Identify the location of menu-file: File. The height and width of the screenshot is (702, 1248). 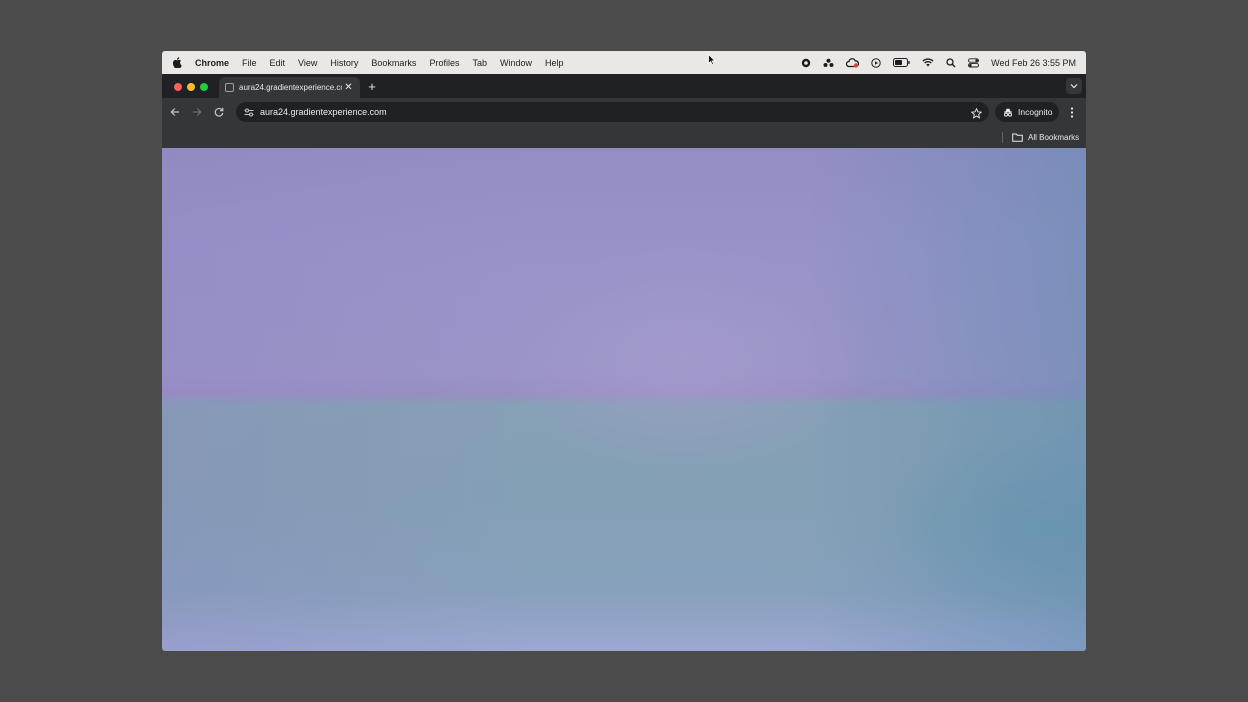
(250, 63).